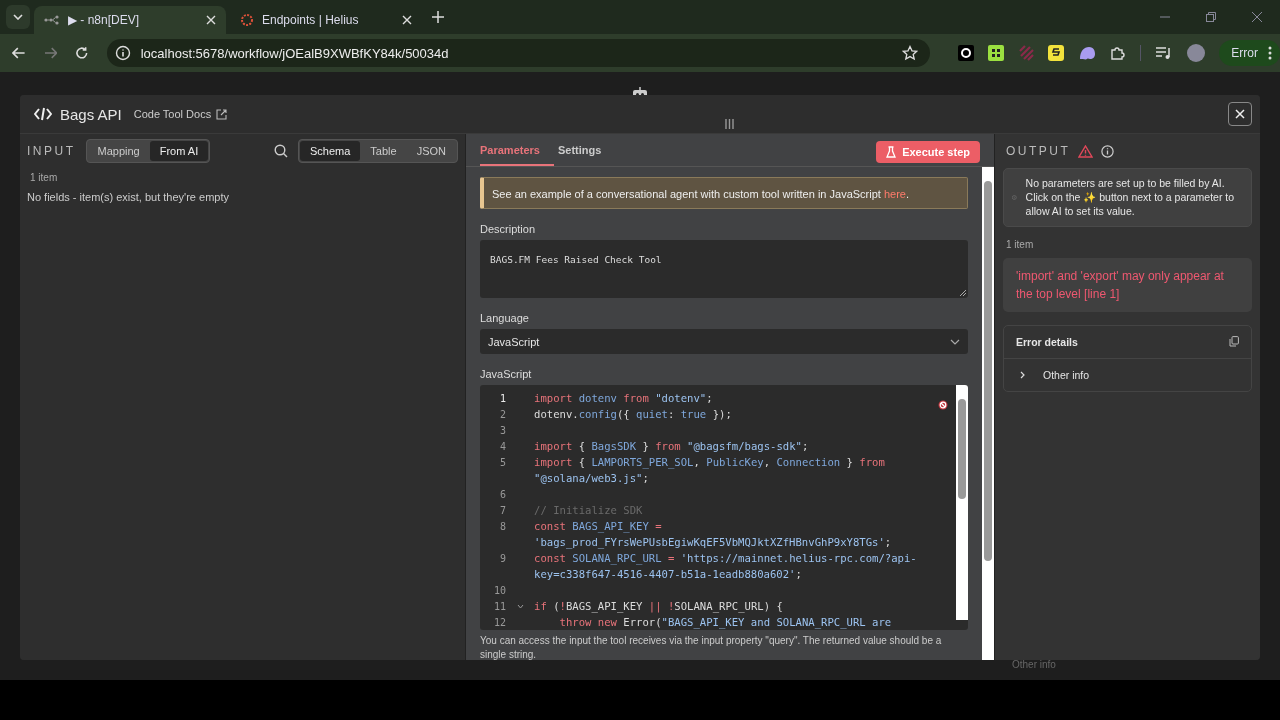 Image resolution: width=1280 pixels, height=720 pixels. What do you see at coordinates (1270, 53) in the screenshot?
I see `more-icon` at bounding box center [1270, 53].